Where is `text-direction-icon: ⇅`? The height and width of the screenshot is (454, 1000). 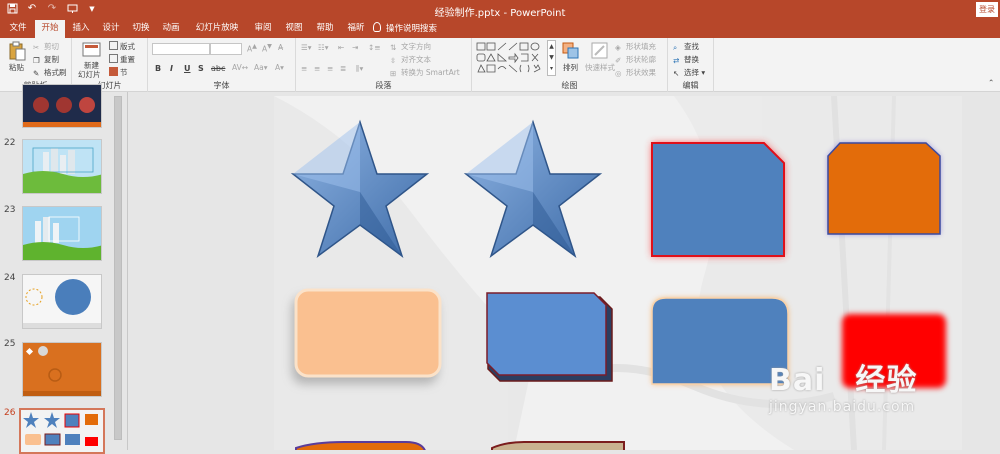 text-direction-icon: ⇅ is located at coordinates (393, 47).